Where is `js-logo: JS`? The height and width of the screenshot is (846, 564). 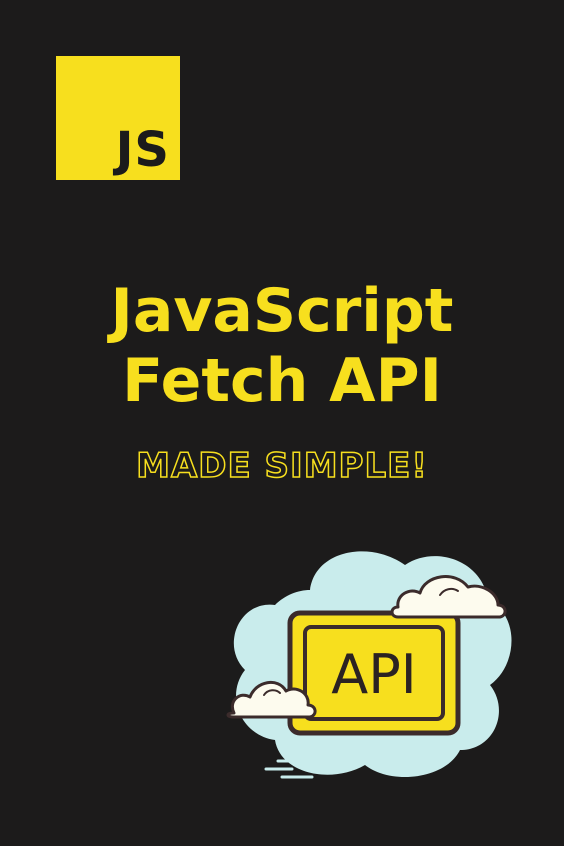 js-logo: JS is located at coordinates (118, 118).